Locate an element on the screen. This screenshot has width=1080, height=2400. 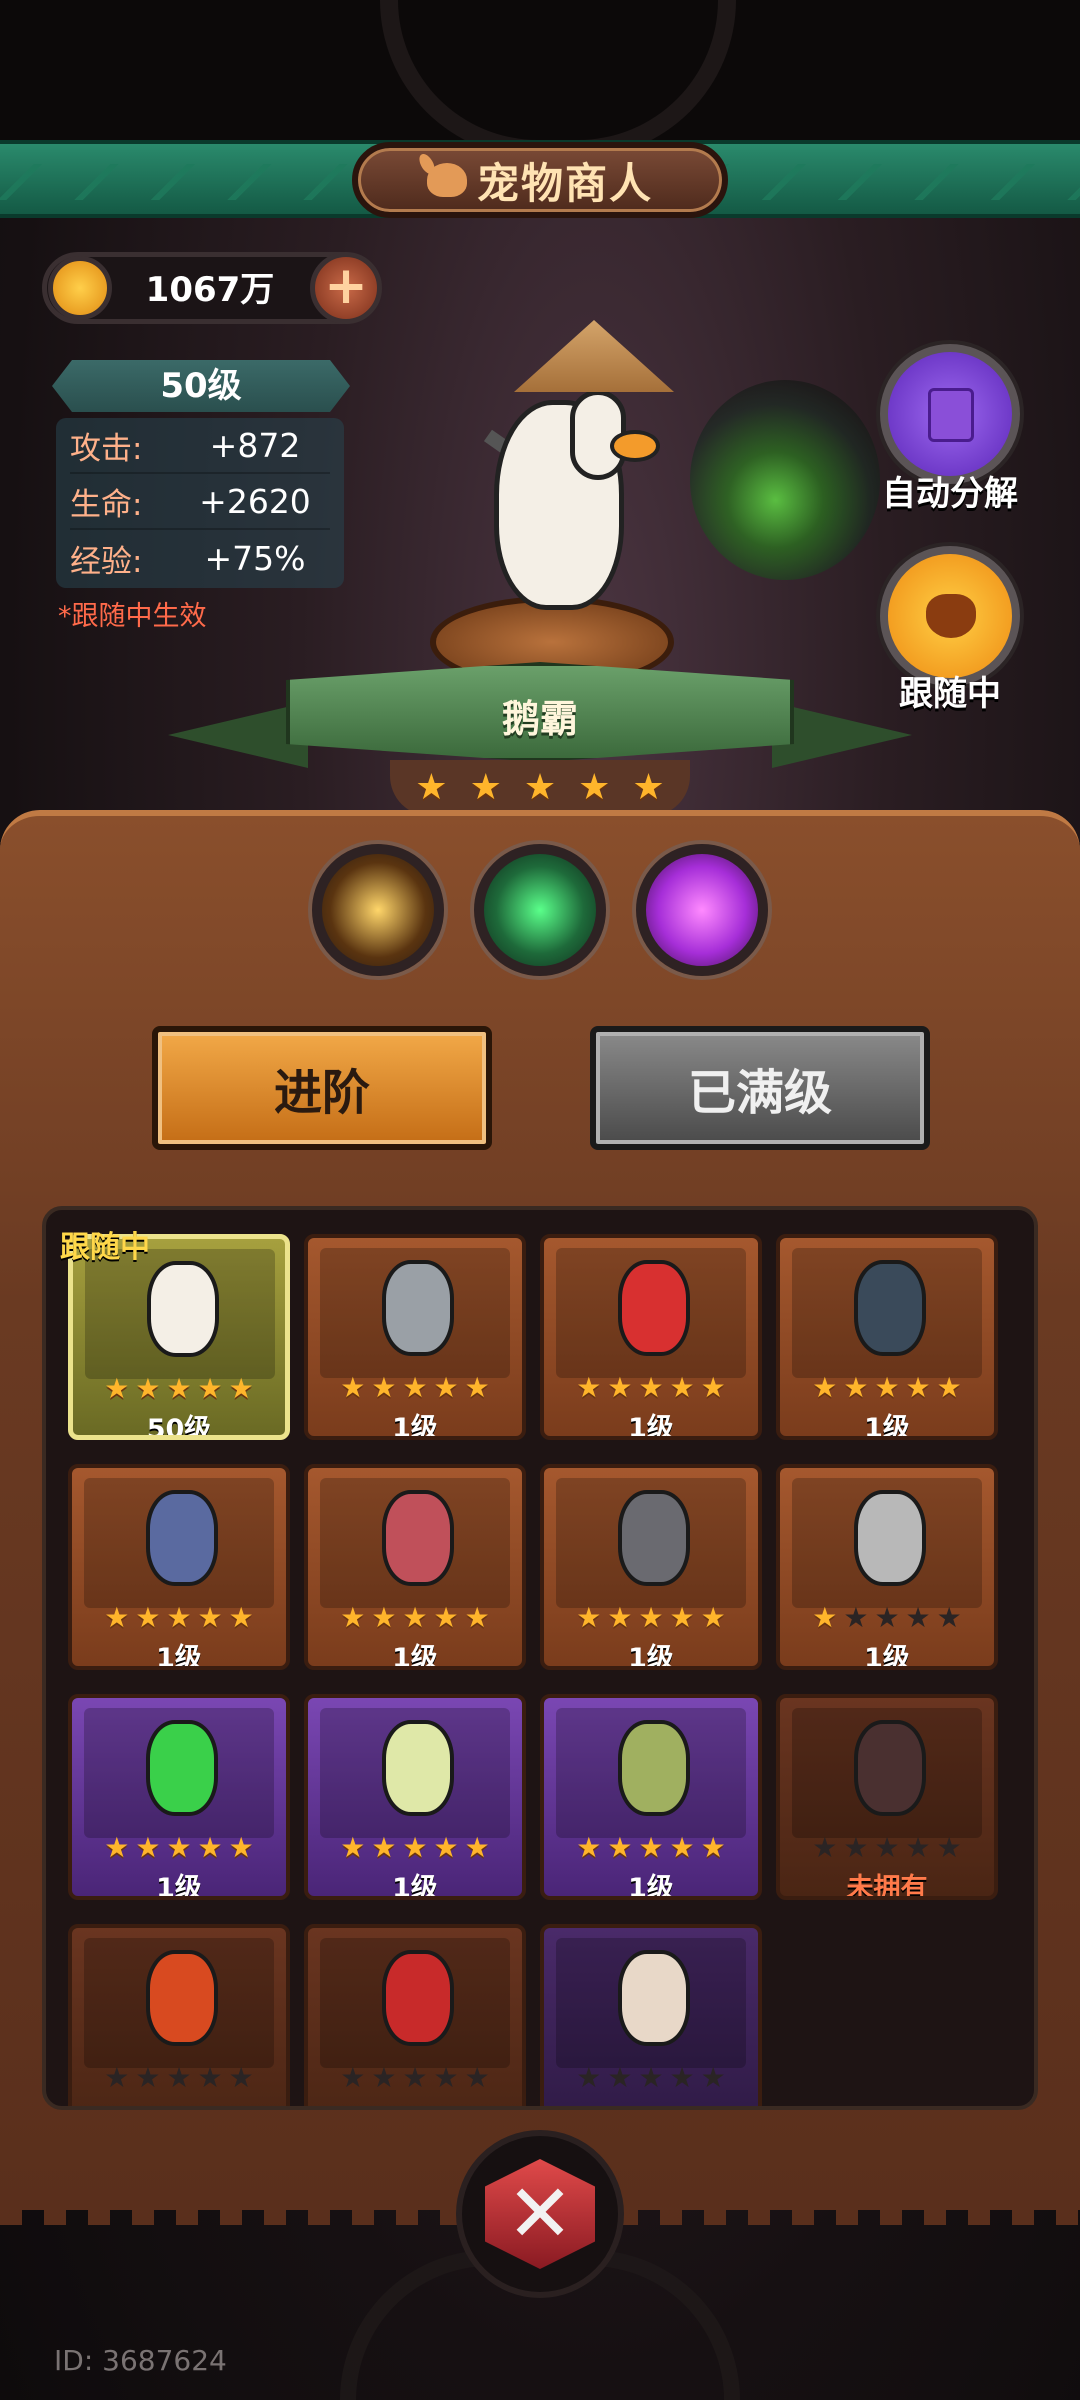
follow-button is located at coordinates (950, 616).